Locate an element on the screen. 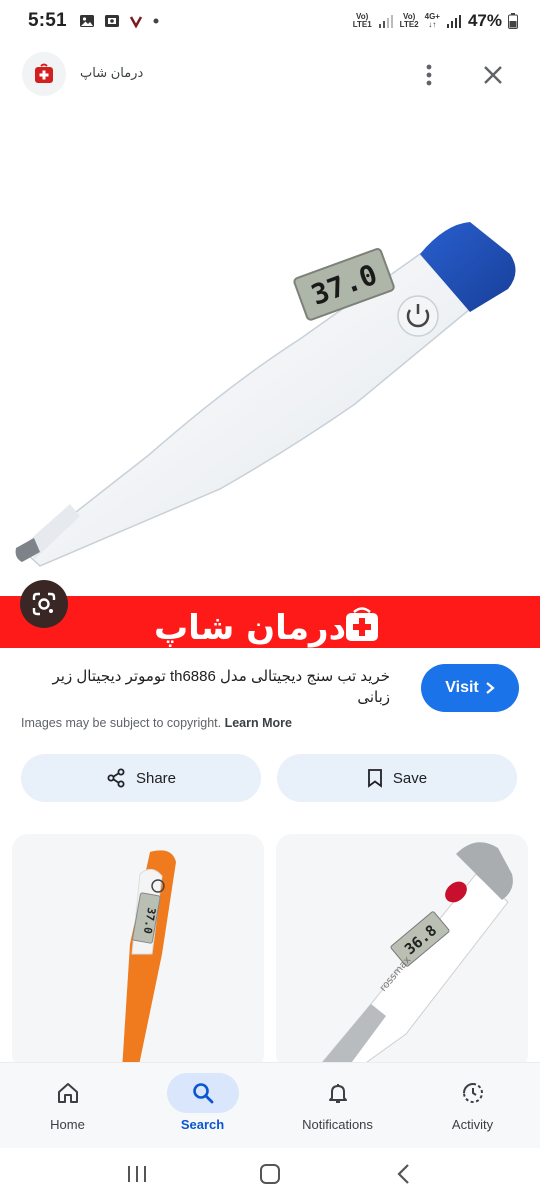 The width and height of the screenshot is (540, 1200). system-navigation-bar is located at coordinates (270, 1174).